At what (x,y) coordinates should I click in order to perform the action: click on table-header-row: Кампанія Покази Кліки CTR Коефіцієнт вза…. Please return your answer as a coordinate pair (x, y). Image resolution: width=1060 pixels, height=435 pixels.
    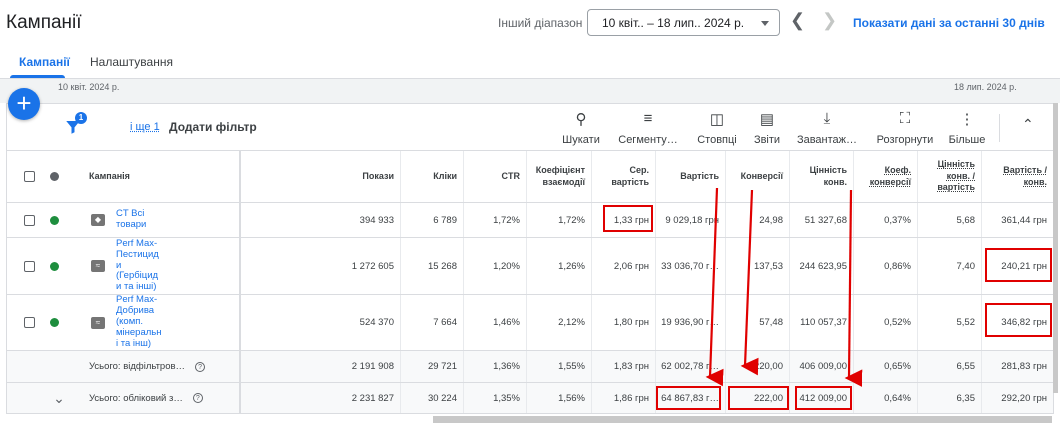
    Looking at the image, I should click on (530, 176).